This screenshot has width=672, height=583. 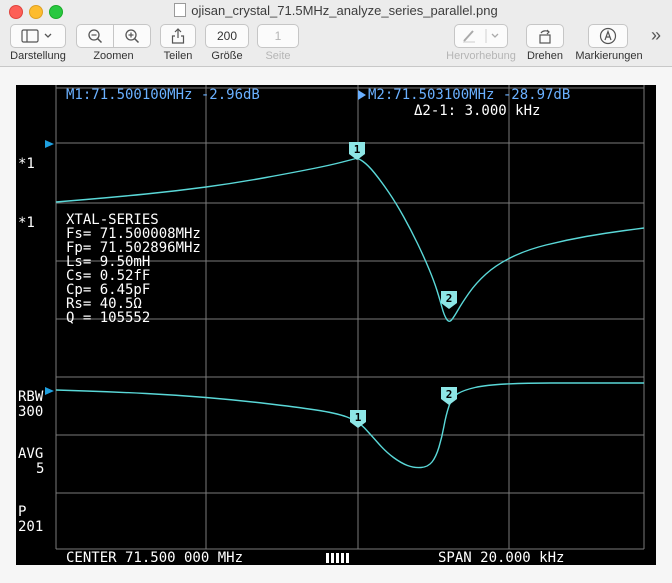 I want to click on page-label: Seite, so click(x=278, y=56).